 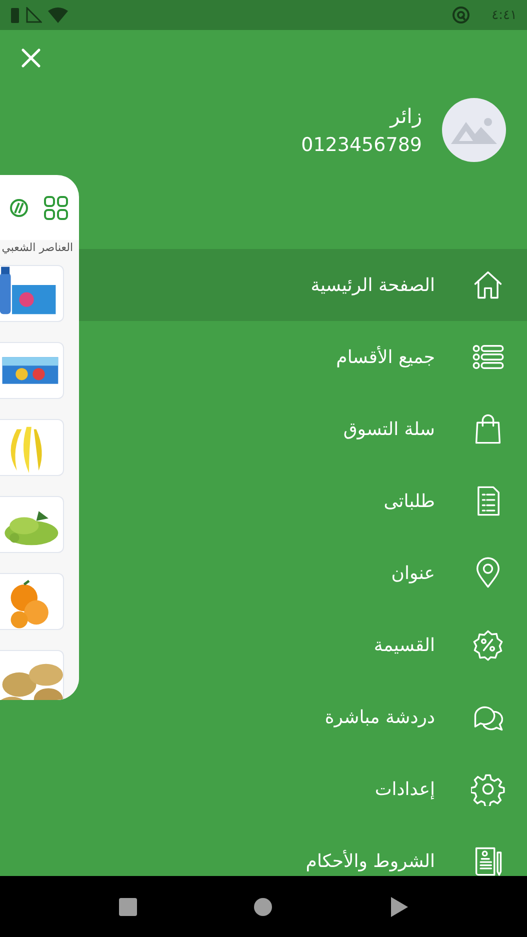 I want to click on battery-icon, so click(x=15, y=15).